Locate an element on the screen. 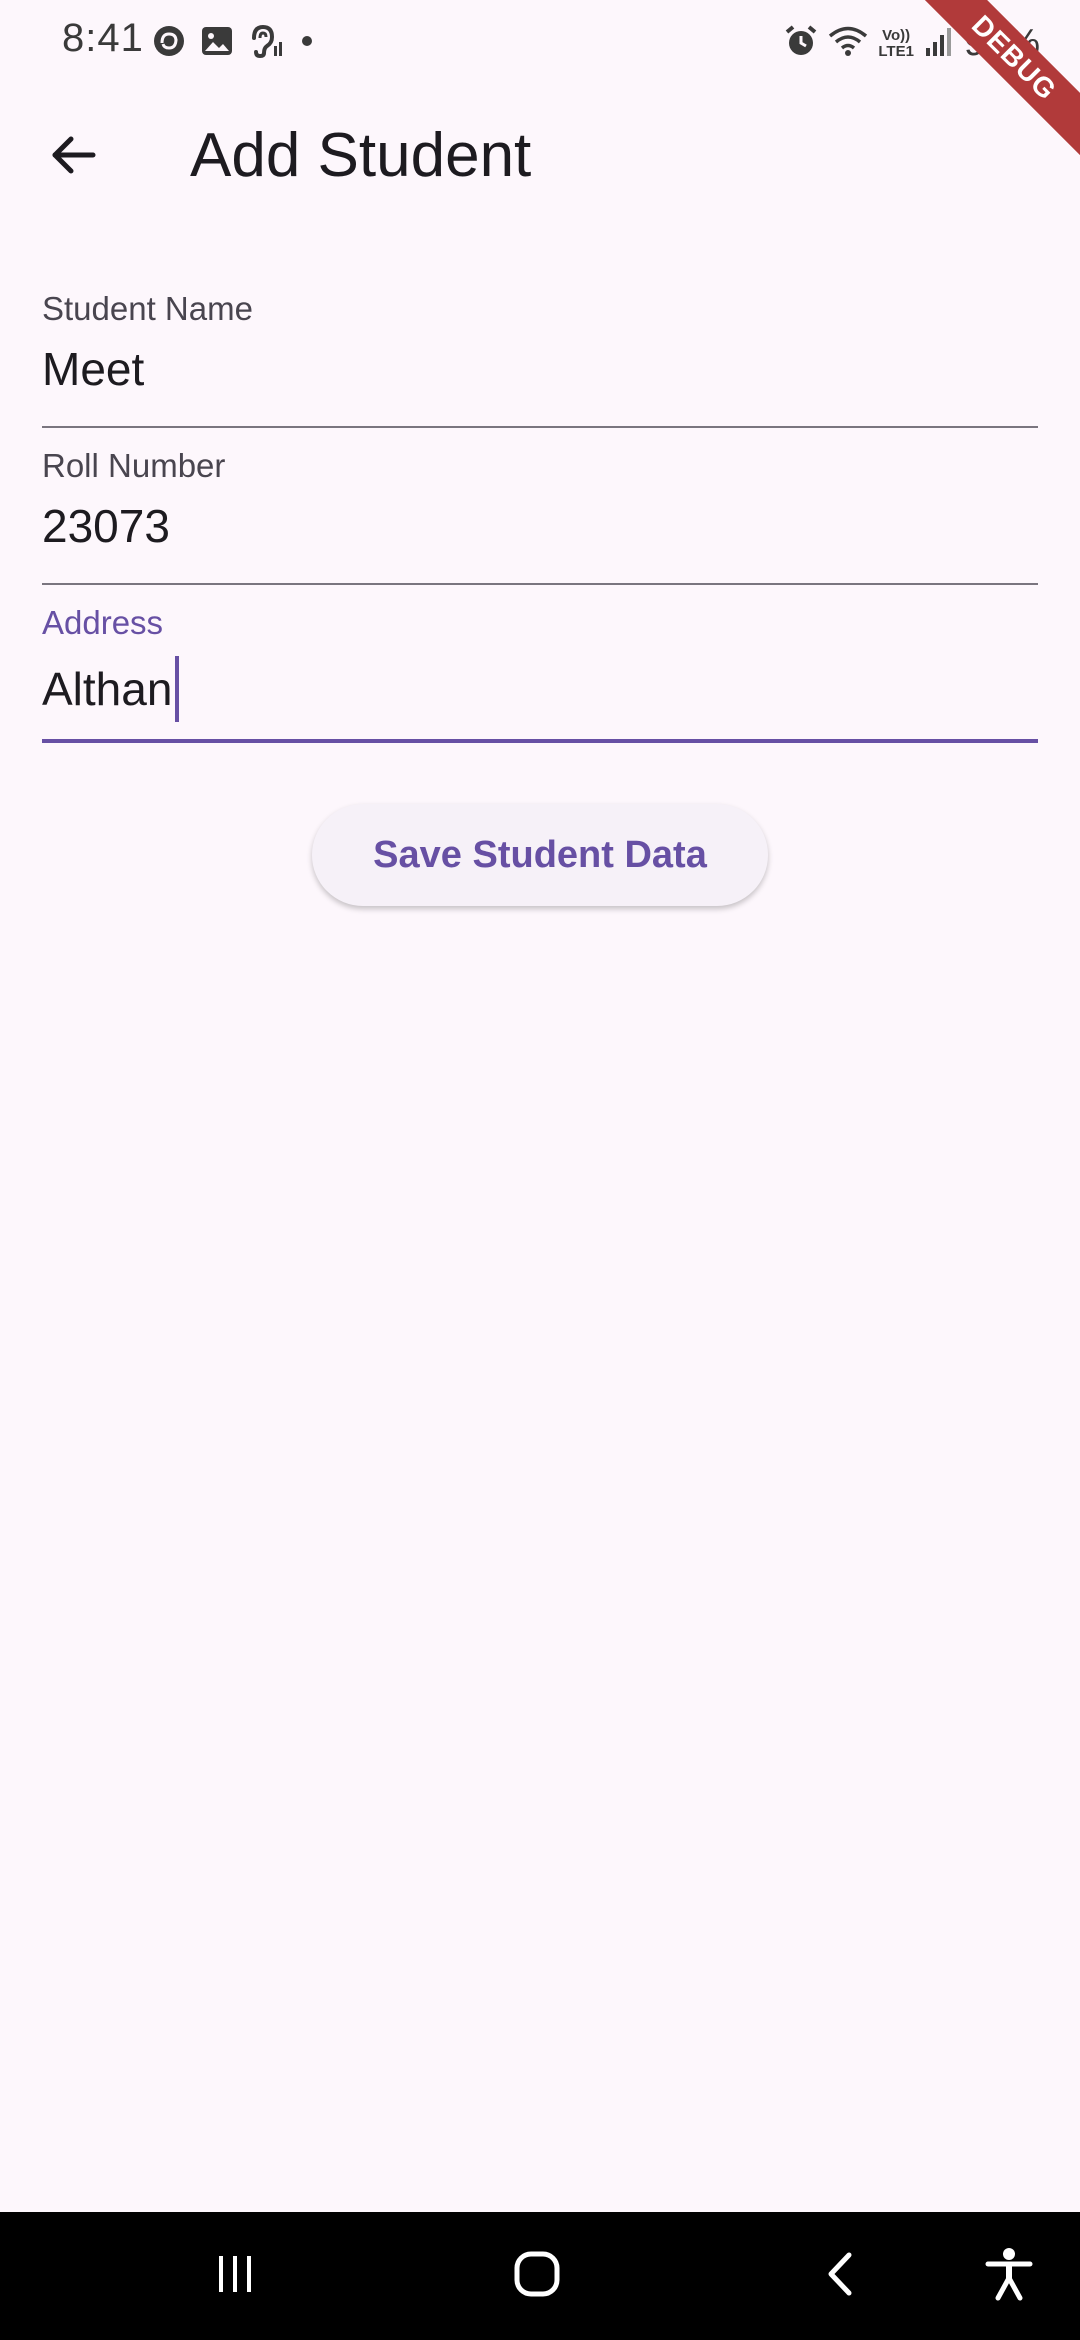 The height and width of the screenshot is (2340, 1080). sync-icon is located at coordinates (169, 43).